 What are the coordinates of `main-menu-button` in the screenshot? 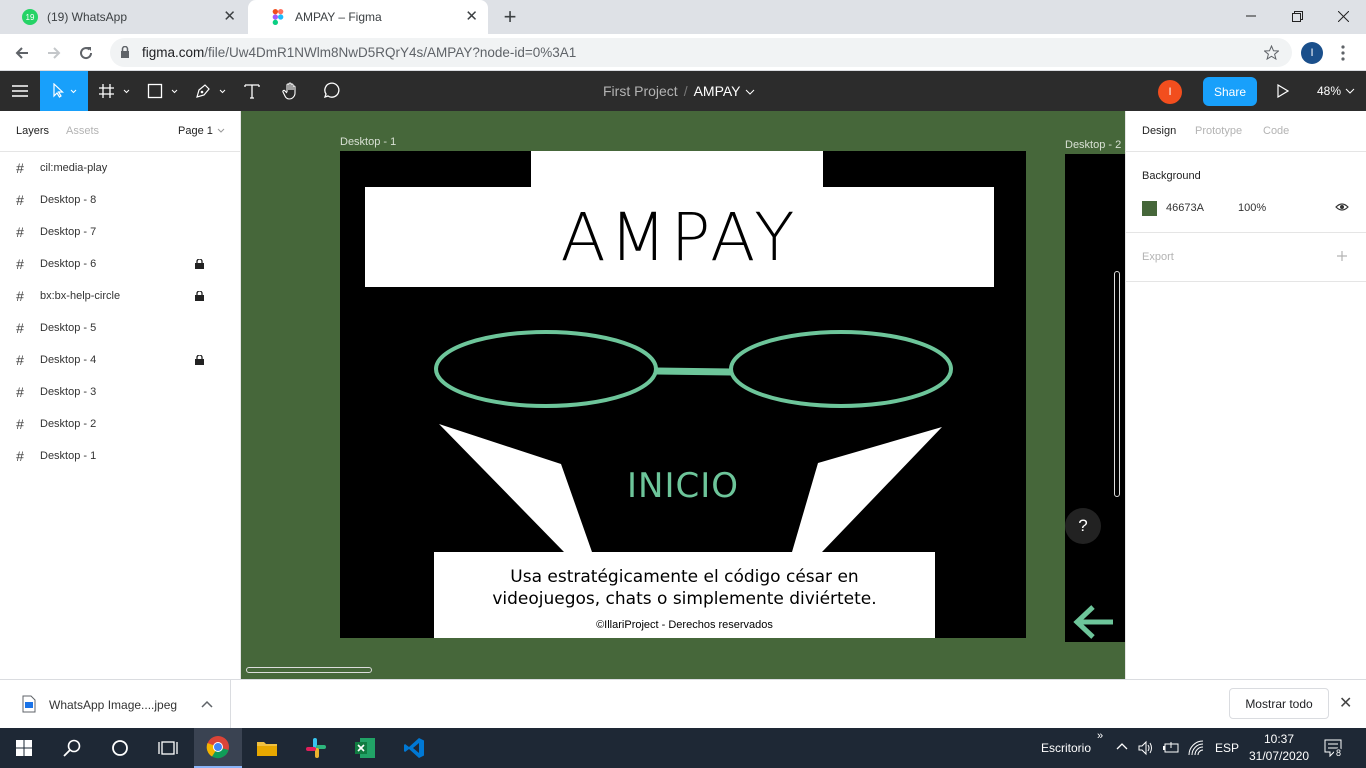 It's located at (20, 91).